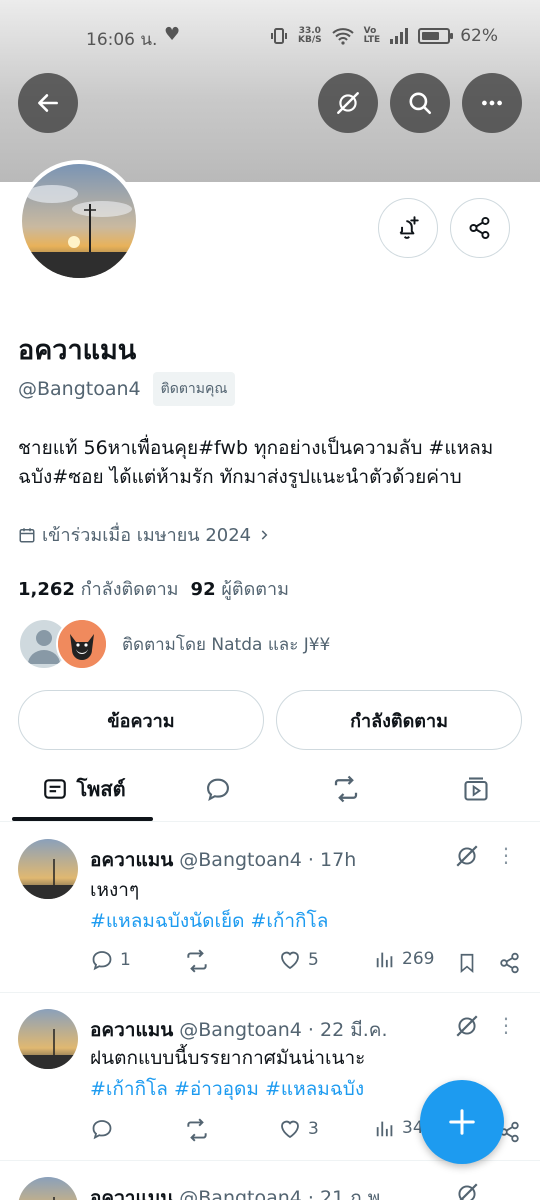 This screenshot has width=540, height=1200. I want to click on follows-you-badge: ติดตามคุณ, so click(194, 389).